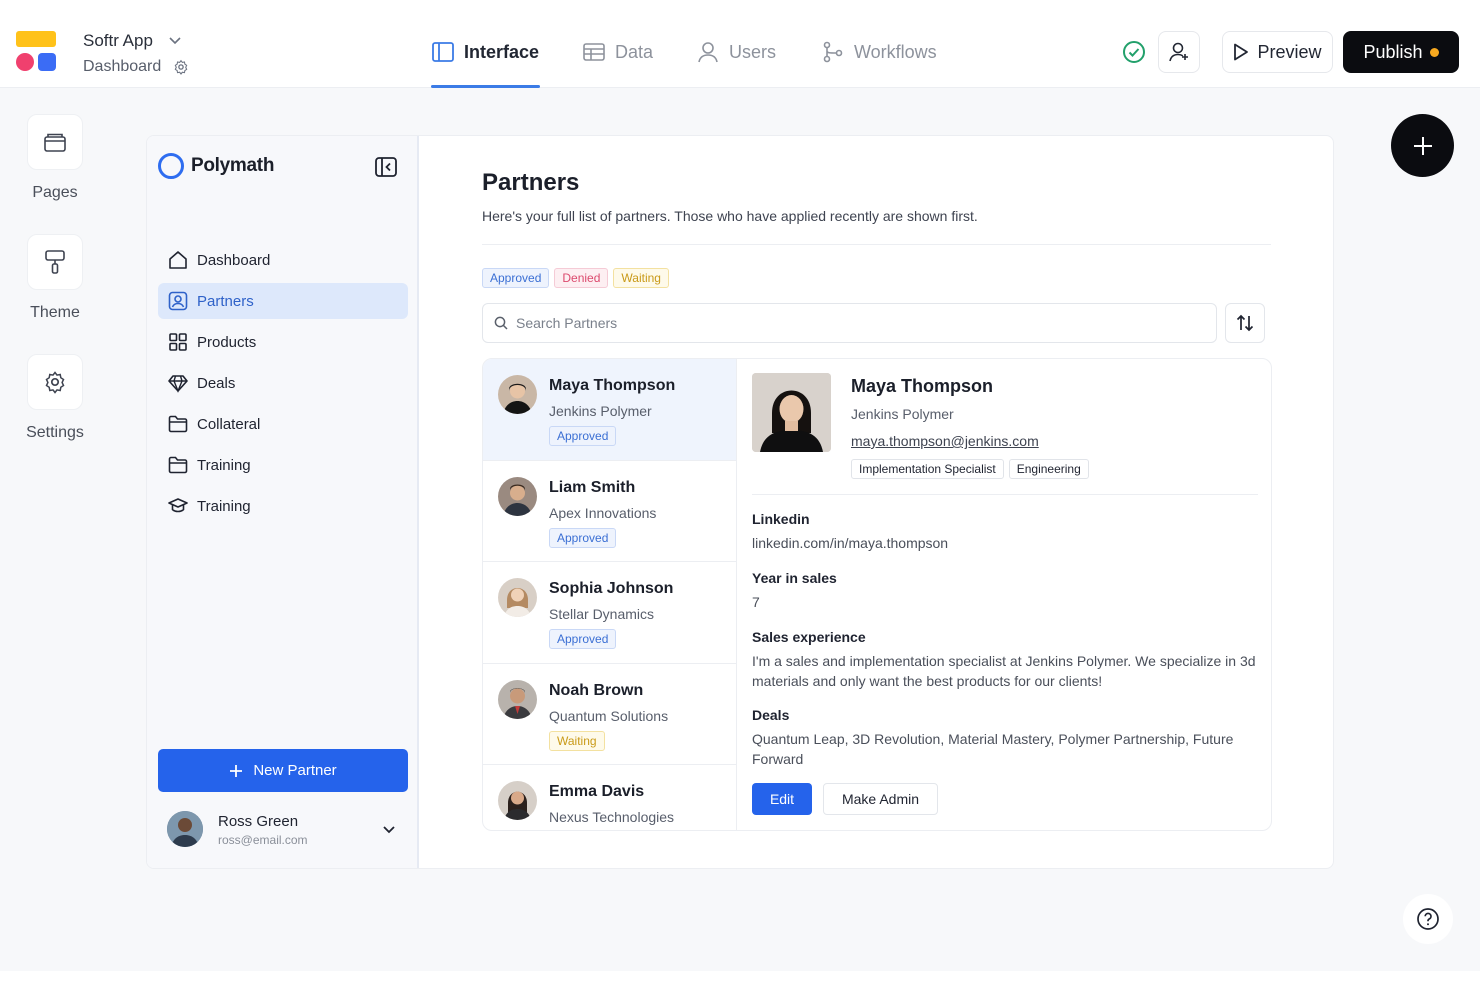 The width and height of the screenshot is (1480, 987). I want to click on publish-button: Publish, so click(1401, 52).